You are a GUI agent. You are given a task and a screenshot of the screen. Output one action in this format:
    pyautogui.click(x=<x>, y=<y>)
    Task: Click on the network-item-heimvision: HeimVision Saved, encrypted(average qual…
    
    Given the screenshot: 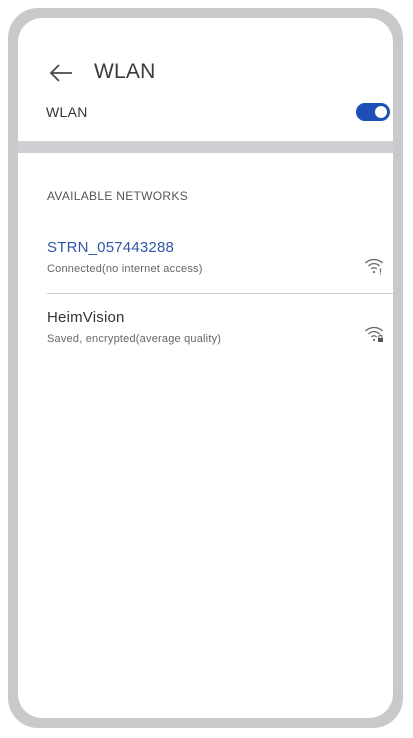 What is the action you would take?
    pyautogui.click(x=205, y=331)
    